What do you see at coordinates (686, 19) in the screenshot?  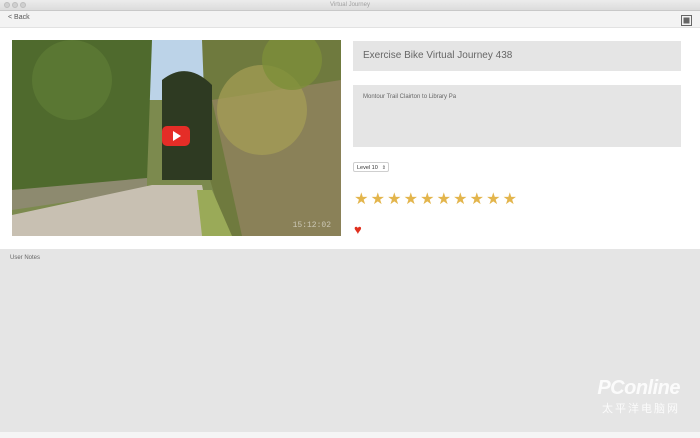 I see `fullscreen-icon` at bounding box center [686, 19].